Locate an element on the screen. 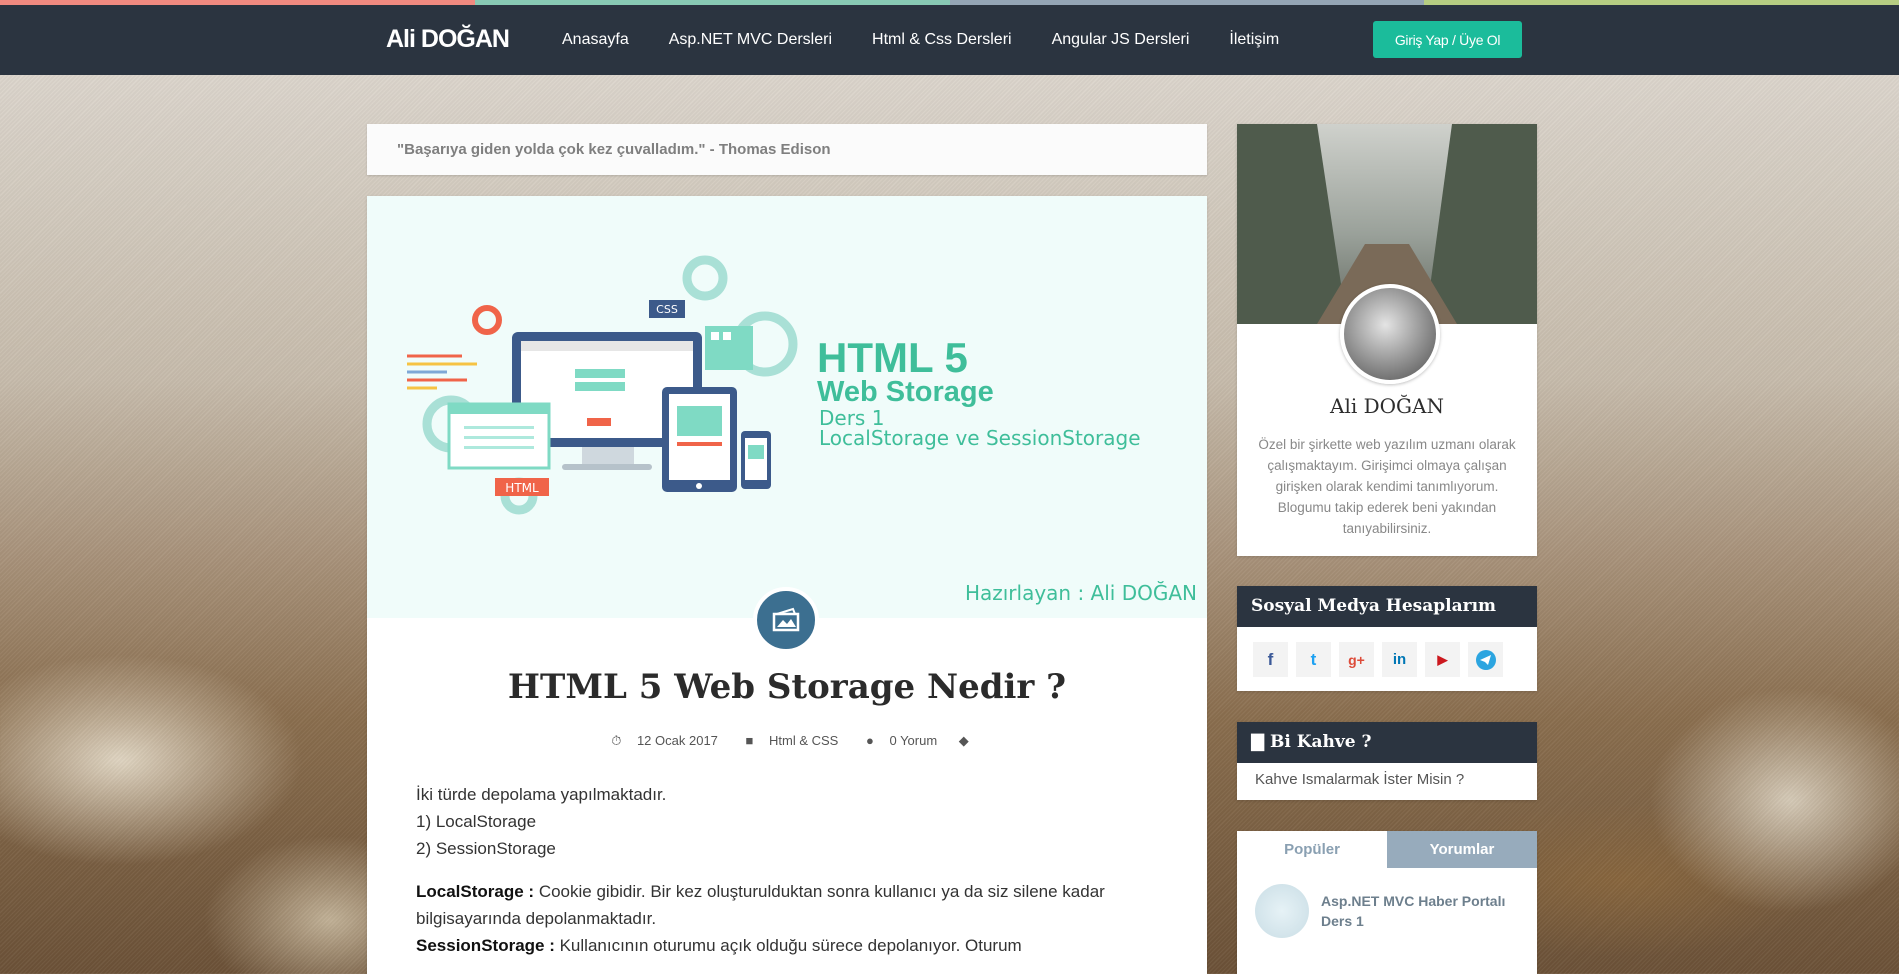 The width and height of the screenshot is (1899, 974). orange-gear-icon is located at coordinates (487, 320).